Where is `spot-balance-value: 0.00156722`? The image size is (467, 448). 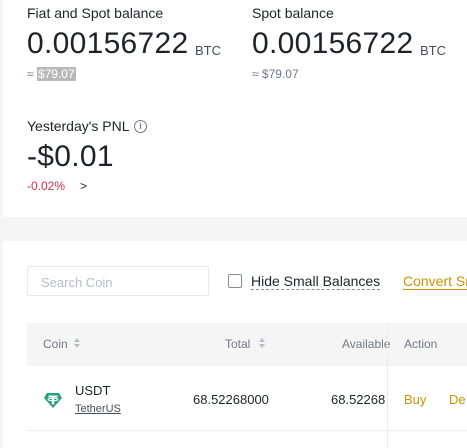
spot-balance-value: 0.00156722 is located at coordinates (333, 43).